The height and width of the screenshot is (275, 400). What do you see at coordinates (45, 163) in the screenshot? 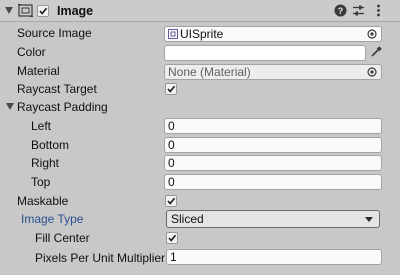
I see `padding-right-label: Right` at bounding box center [45, 163].